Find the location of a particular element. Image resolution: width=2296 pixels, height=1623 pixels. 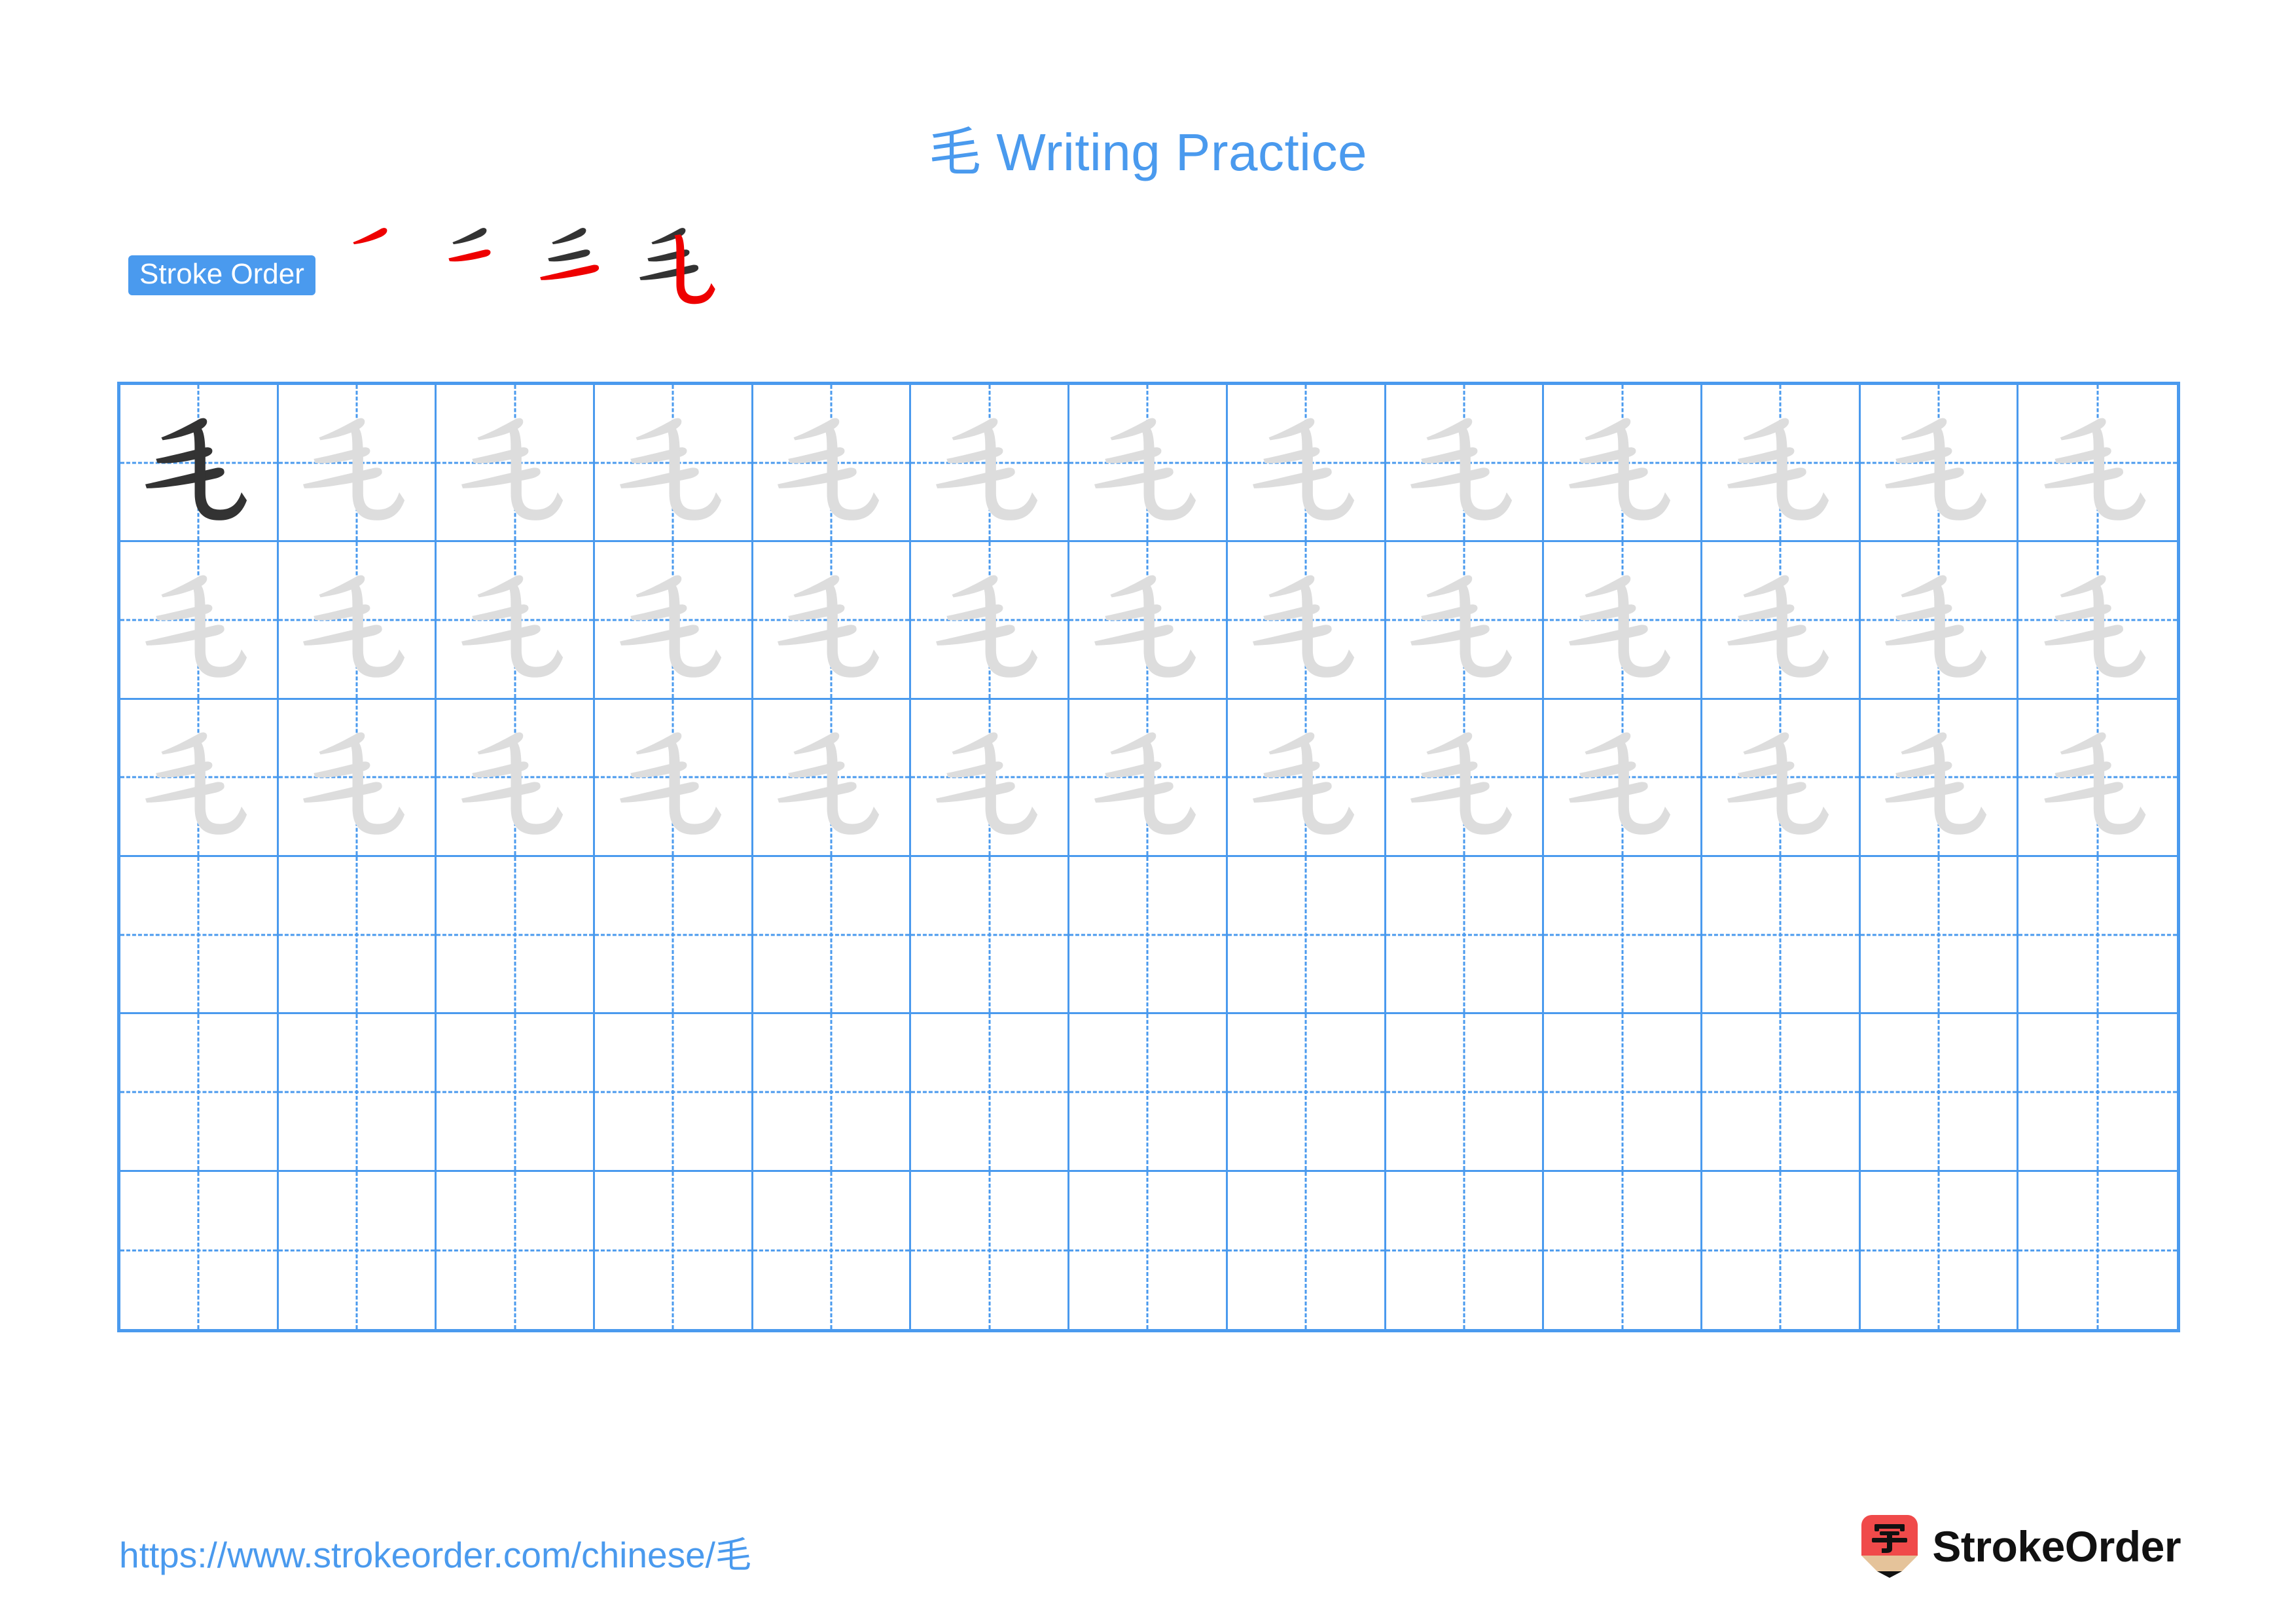

practice-cell-r4-c8 is located at coordinates (1306, 935).